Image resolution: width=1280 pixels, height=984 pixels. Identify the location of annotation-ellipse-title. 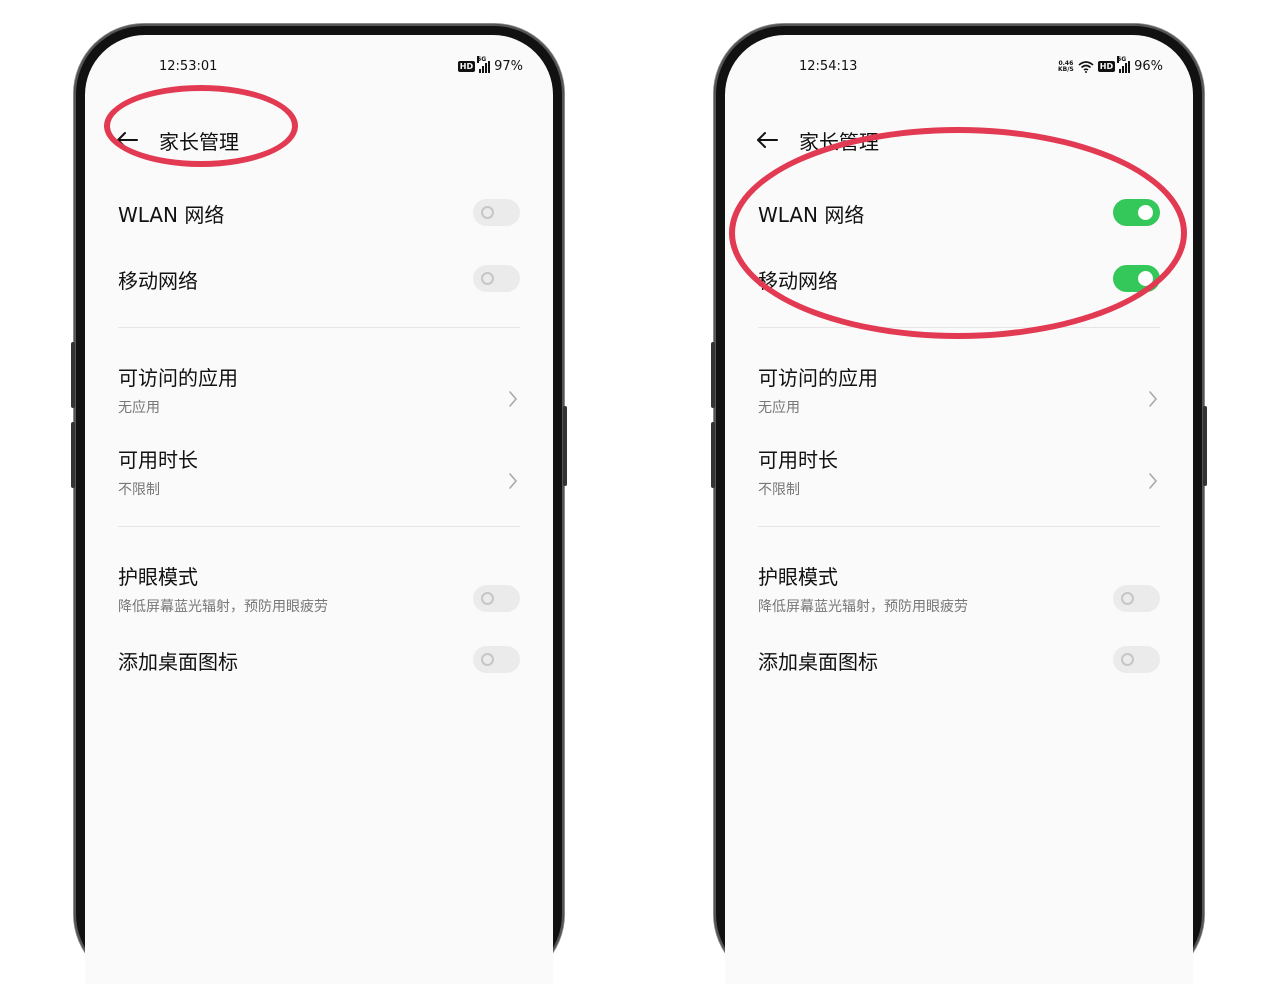
(201, 126).